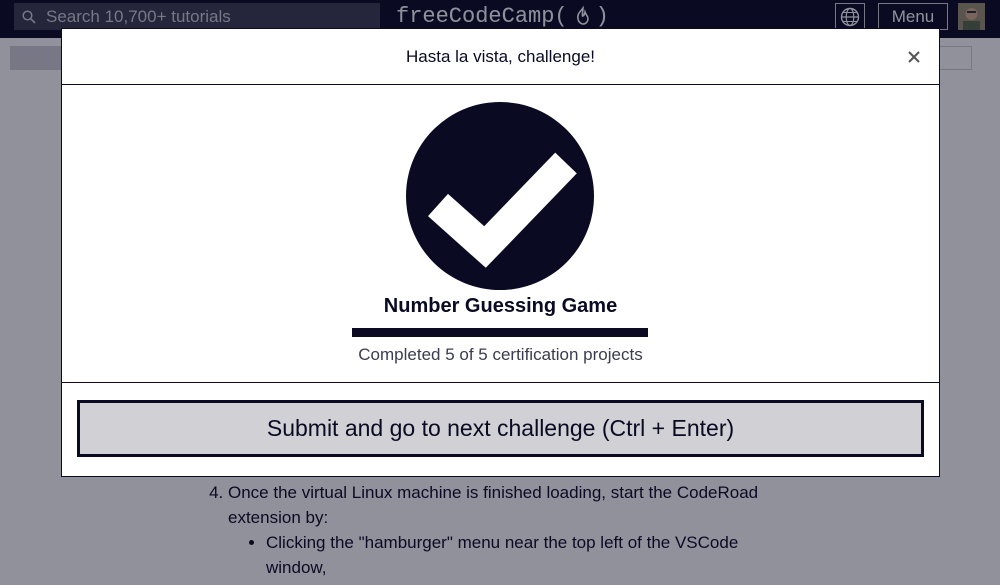 This screenshot has width=1000, height=585. I want to click on close-button, so click(914, 57).